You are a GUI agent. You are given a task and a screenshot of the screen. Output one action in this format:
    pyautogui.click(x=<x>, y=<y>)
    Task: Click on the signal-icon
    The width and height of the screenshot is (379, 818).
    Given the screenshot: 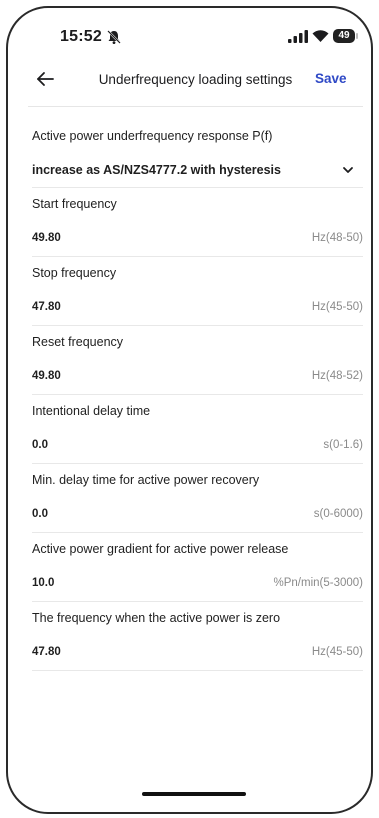 What is the action you would take?
    pyautogui.click(x=298, y=36)
    